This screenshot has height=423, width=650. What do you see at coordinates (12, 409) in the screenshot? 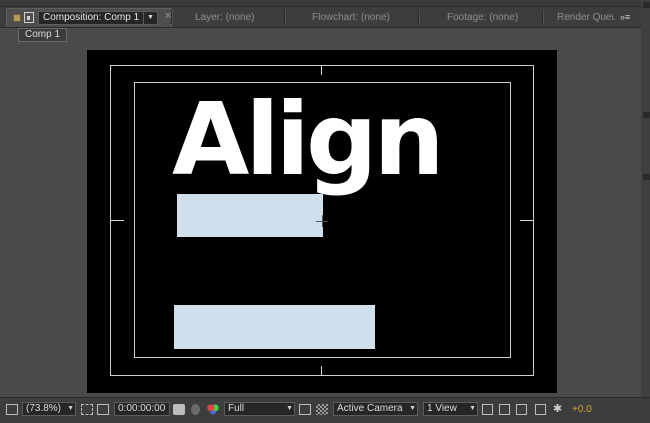
I see `always-preview-icon` at bounding box center [12, 409].